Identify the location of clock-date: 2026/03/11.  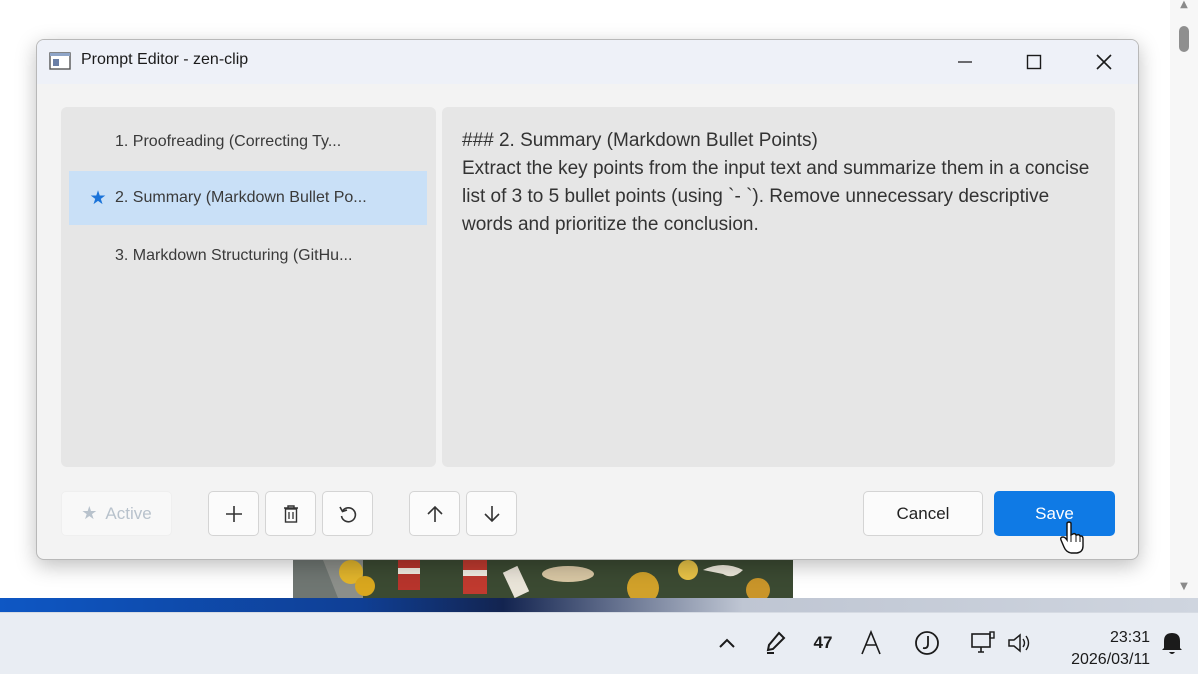
(1110, 659).